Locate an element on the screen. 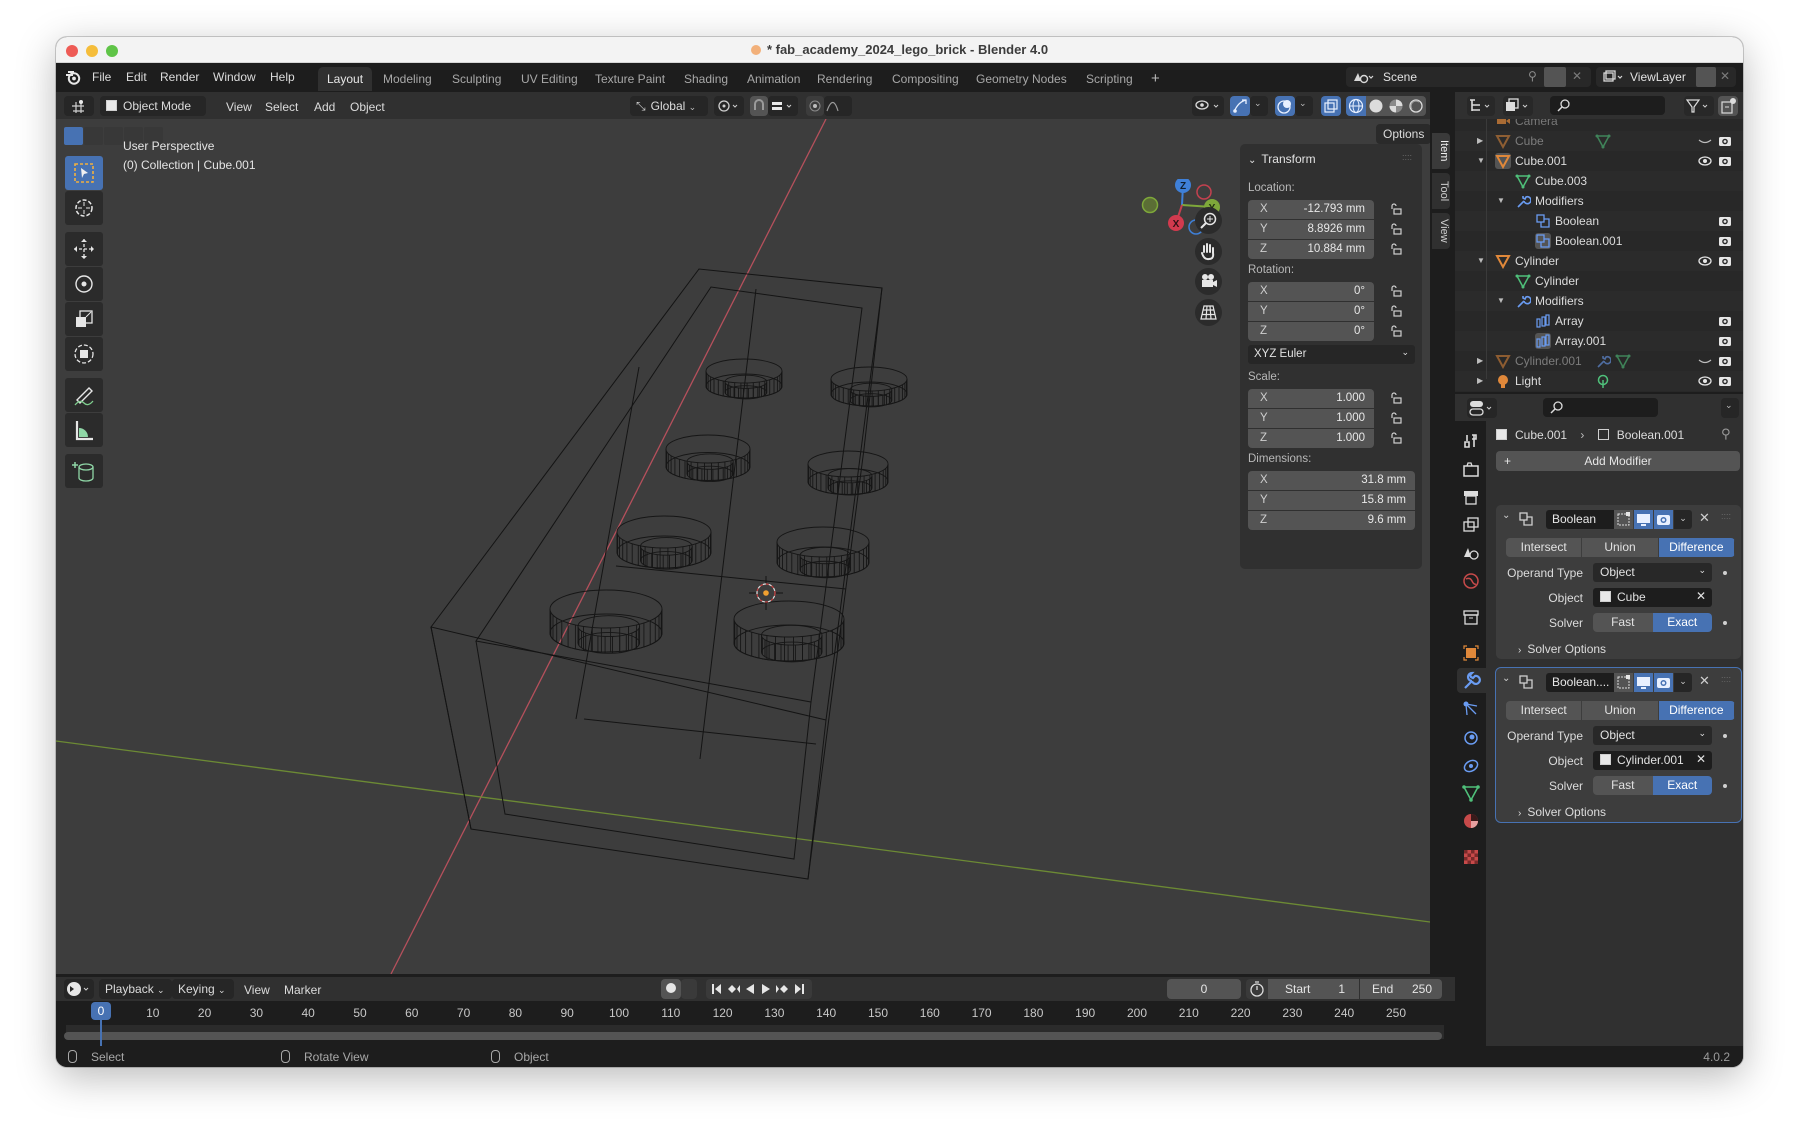 The height and width of the screenshot is (1142, 1800). start-frame-field: Start 1 is located at coordinates (1313, 989).